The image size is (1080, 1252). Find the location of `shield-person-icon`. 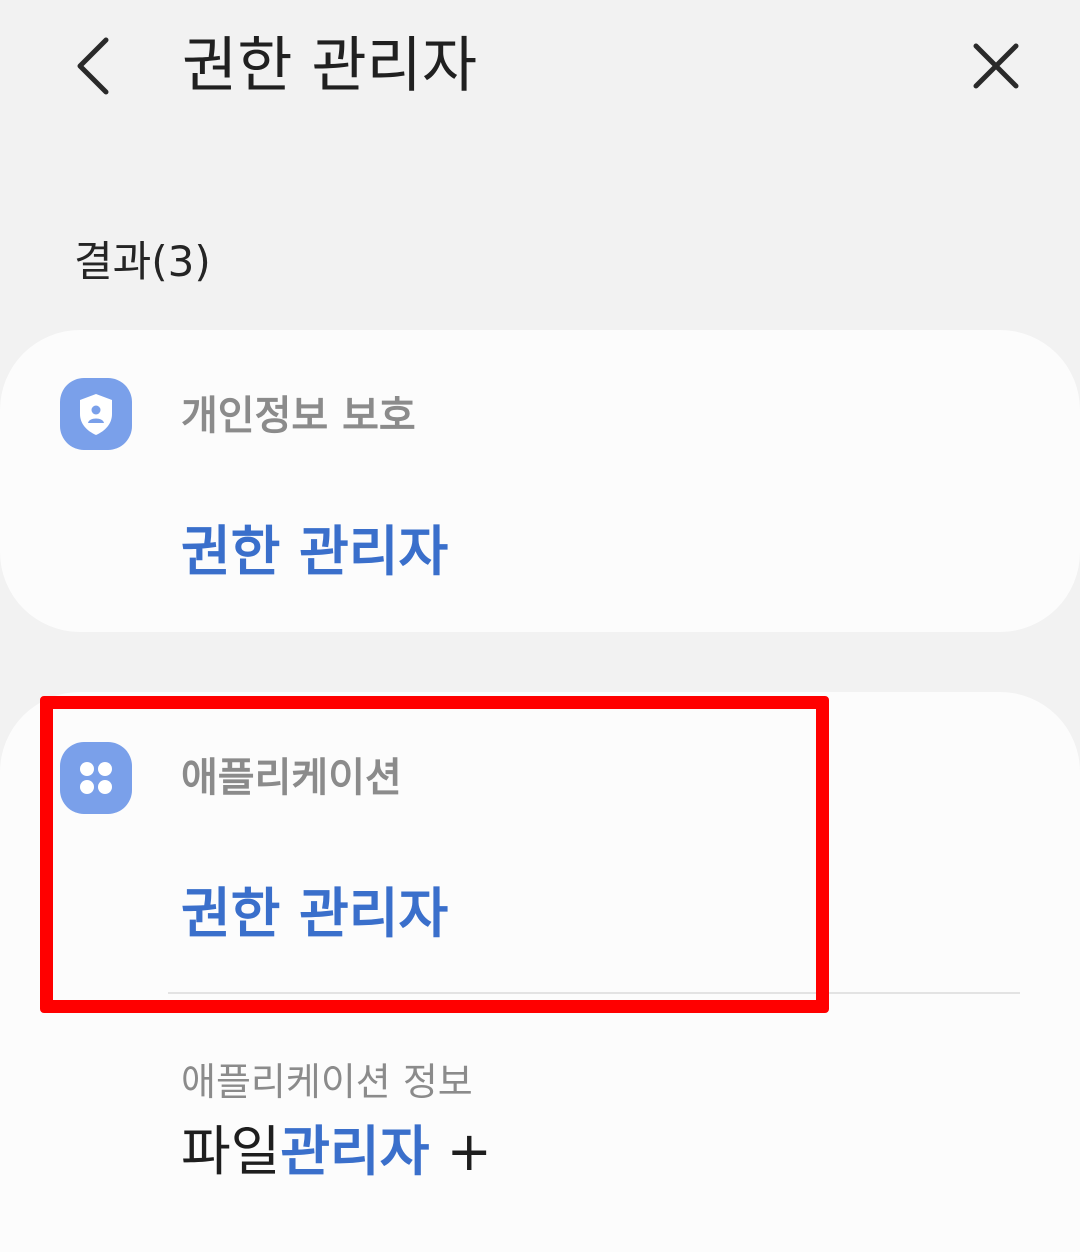

shield-person-icon is located at coordinates (96, 414).